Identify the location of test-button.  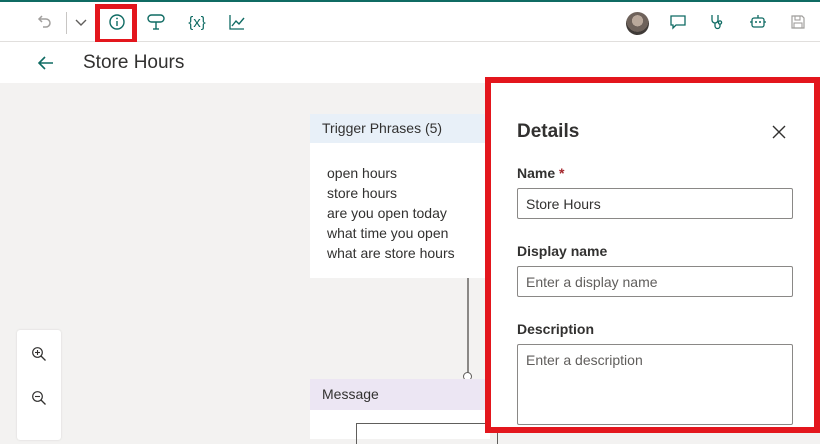
(717, 22).